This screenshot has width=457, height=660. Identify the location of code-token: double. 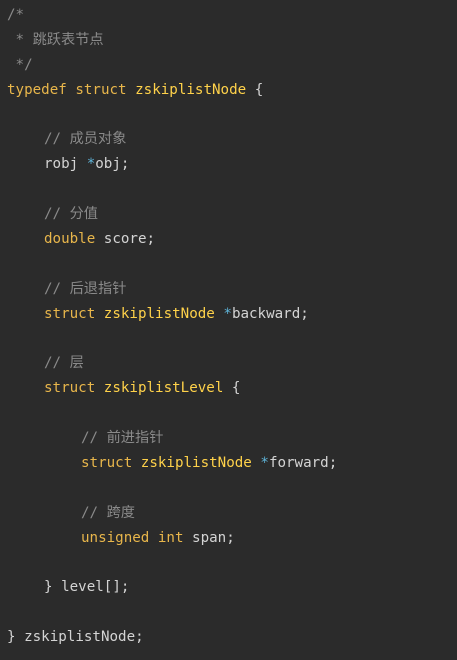
(70, 239).